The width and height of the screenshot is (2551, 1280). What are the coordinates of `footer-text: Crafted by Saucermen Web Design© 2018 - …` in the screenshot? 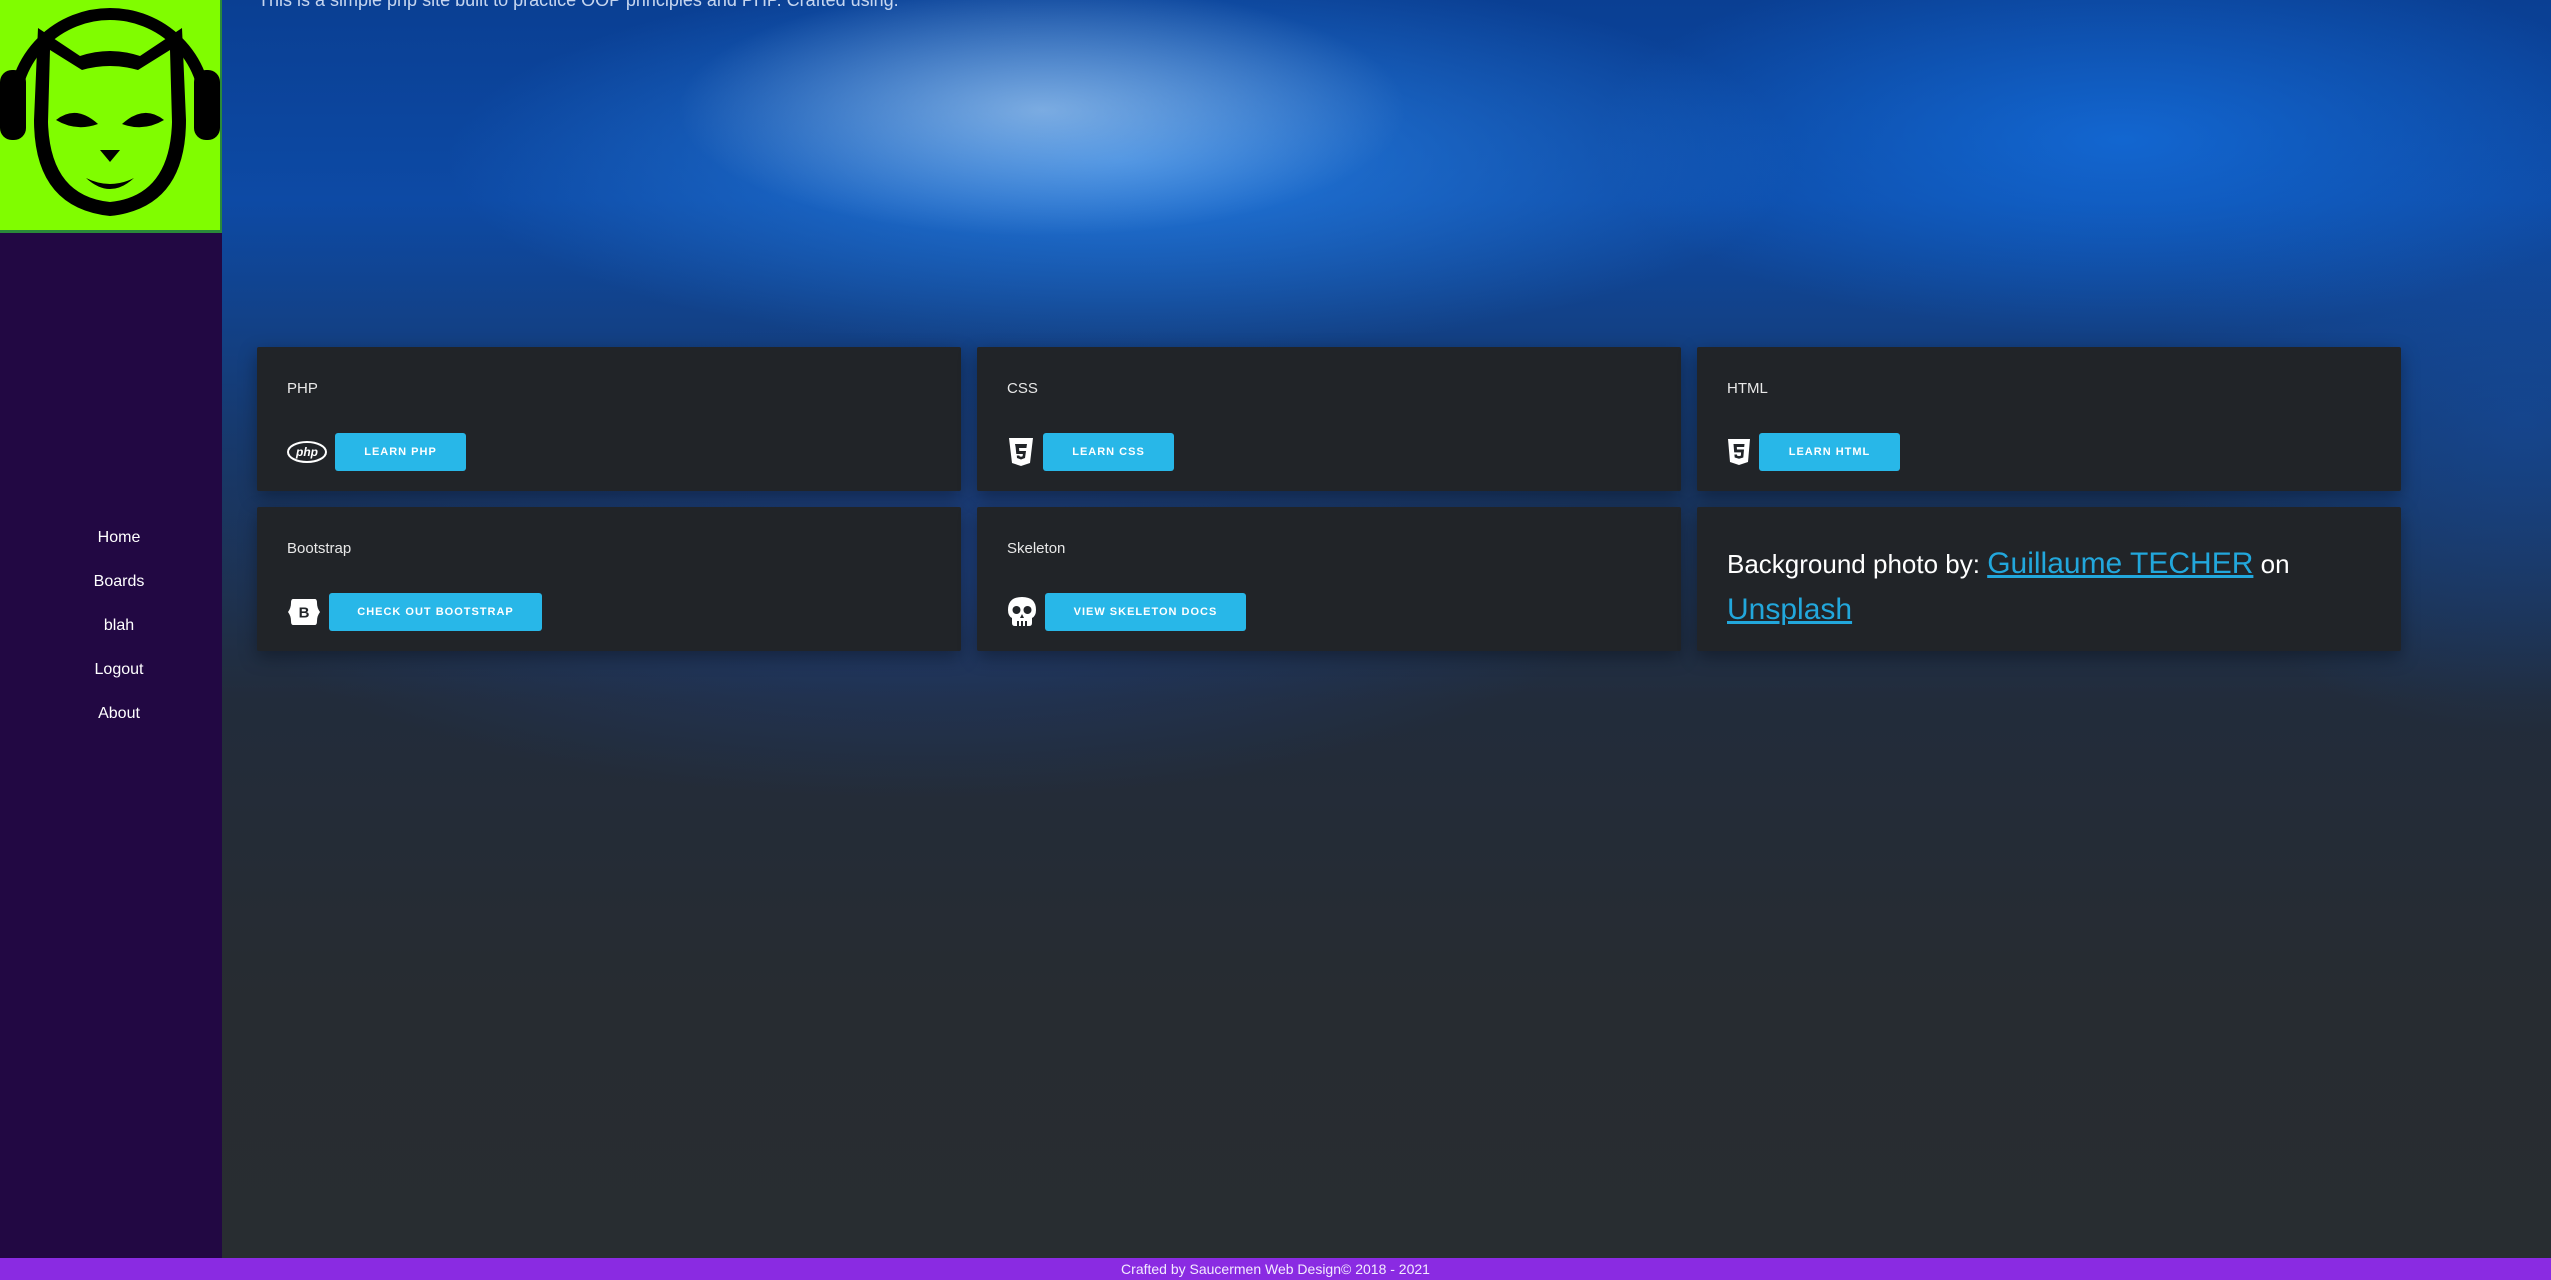 It's located at (1275, 1269).